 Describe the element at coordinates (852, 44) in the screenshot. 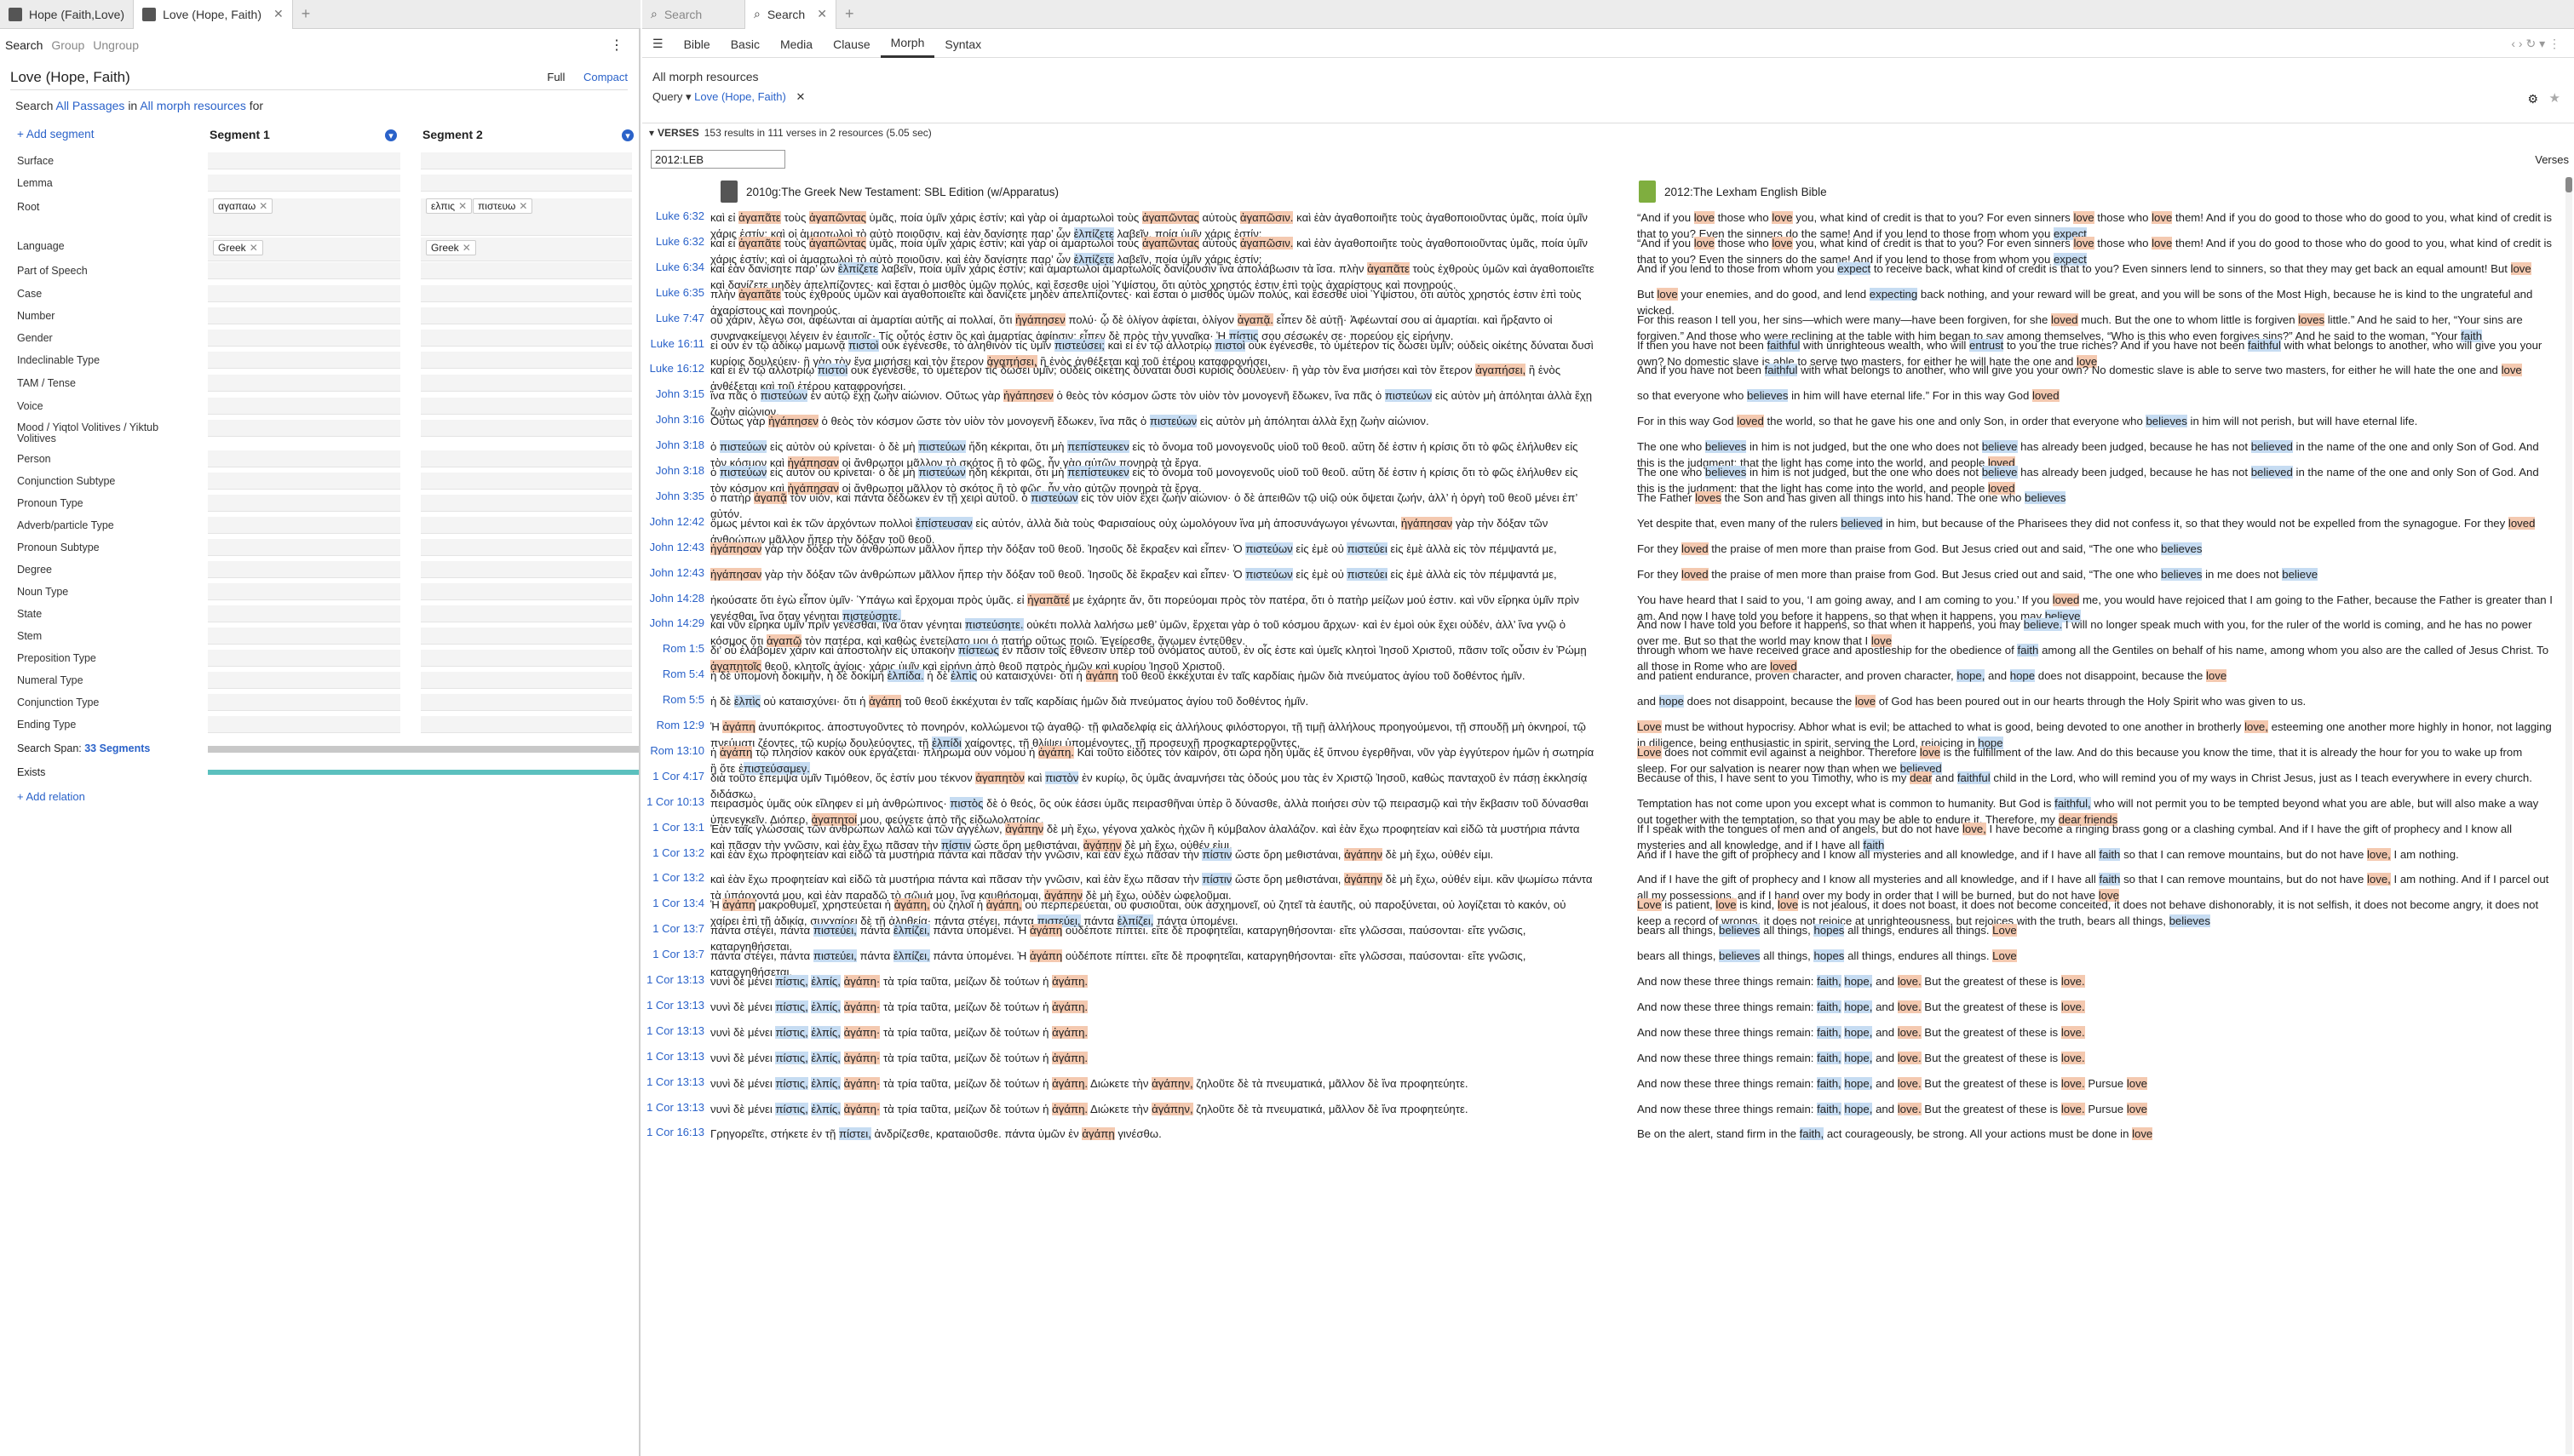

I see `tab-clause: Clause` at that location.